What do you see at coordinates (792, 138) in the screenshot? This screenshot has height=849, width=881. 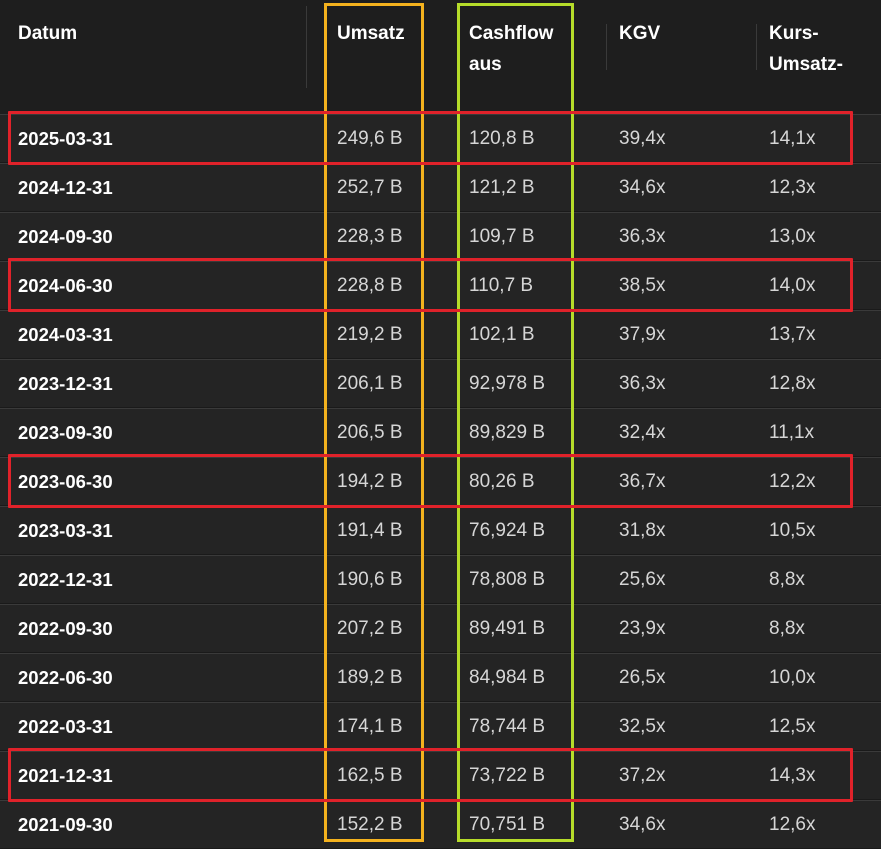 I see `kurs-umsatz-cell: 14,1x` at bounding box center [792, 138].